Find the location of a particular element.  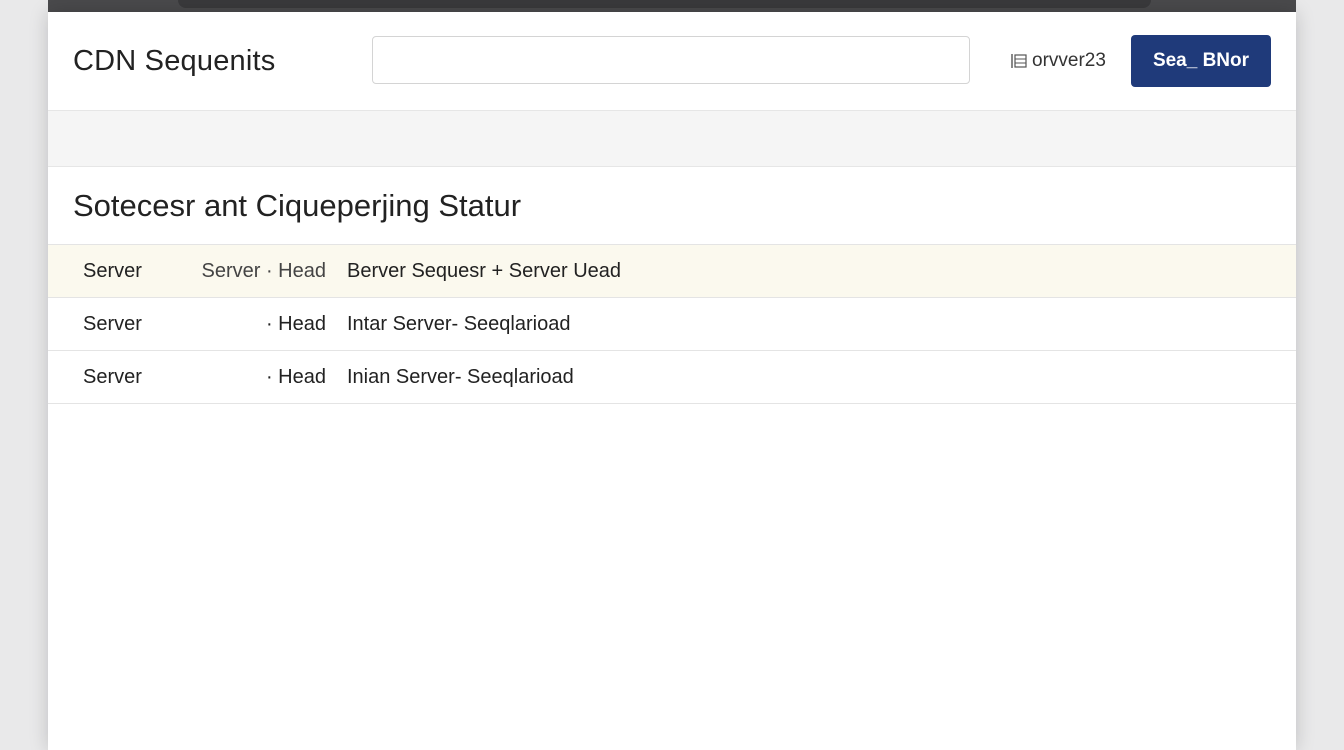

table-cell-sequence: Intar Server- Seeqlarioad is located at coordinates (459, 324).